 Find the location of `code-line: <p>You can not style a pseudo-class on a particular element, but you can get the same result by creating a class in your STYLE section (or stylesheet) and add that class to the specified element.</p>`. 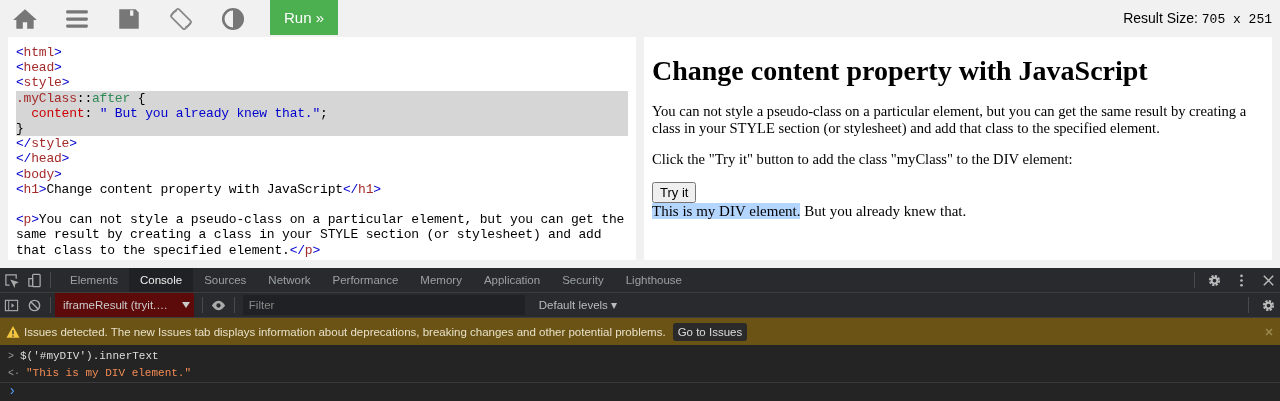

code-line: <p>You can not style a pseudo-class on a particular element, but you can get the same result by creating a class in your STYLE section (or stylesheet) and add that class to the specified element.</p> is located at coordinates (321, 235).